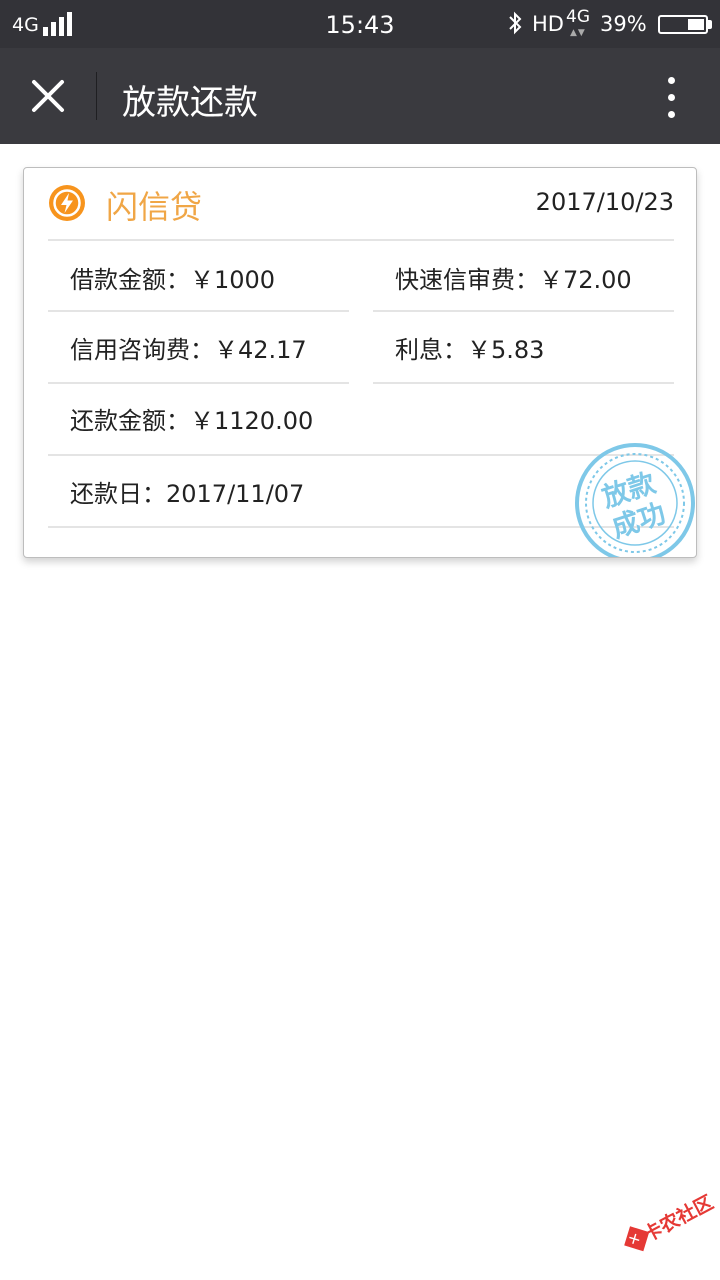 This screenshot has height=1280, width=720. What do you see at coordinates (96, 96) in the screenshot?
I see `nav-divider` at bounding box center [96, 96].